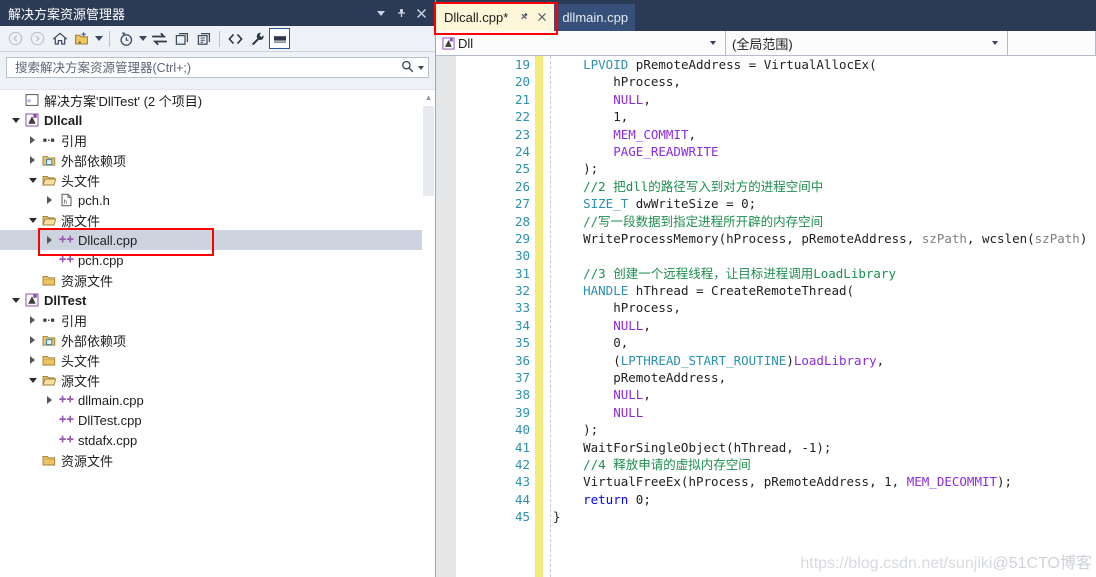  I want to click on editor-tab-dllcall.cpp-: Dllcall.cpp*, so click(495, 17).